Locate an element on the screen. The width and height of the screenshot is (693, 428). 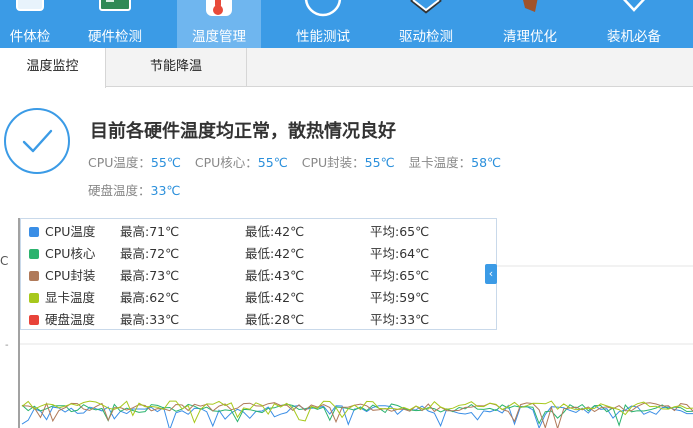
tab-label: 节能降温 is located at coordinates (175, 66).